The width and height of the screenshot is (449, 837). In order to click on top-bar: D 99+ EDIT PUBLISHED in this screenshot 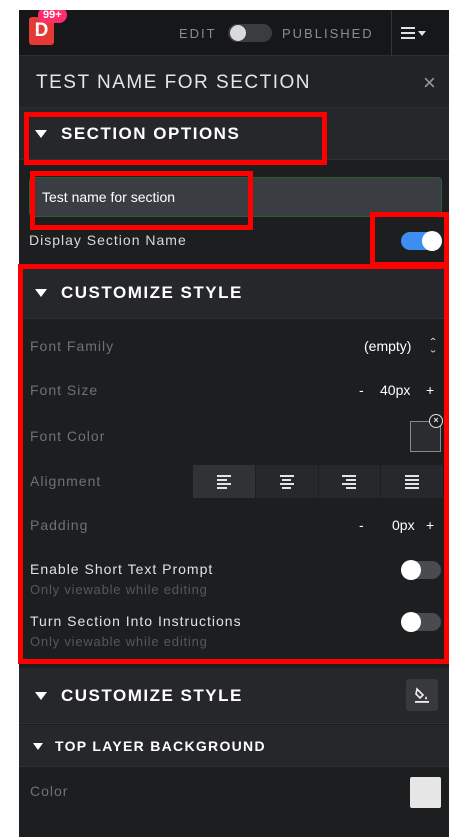, I will do `click(234, 33)`.